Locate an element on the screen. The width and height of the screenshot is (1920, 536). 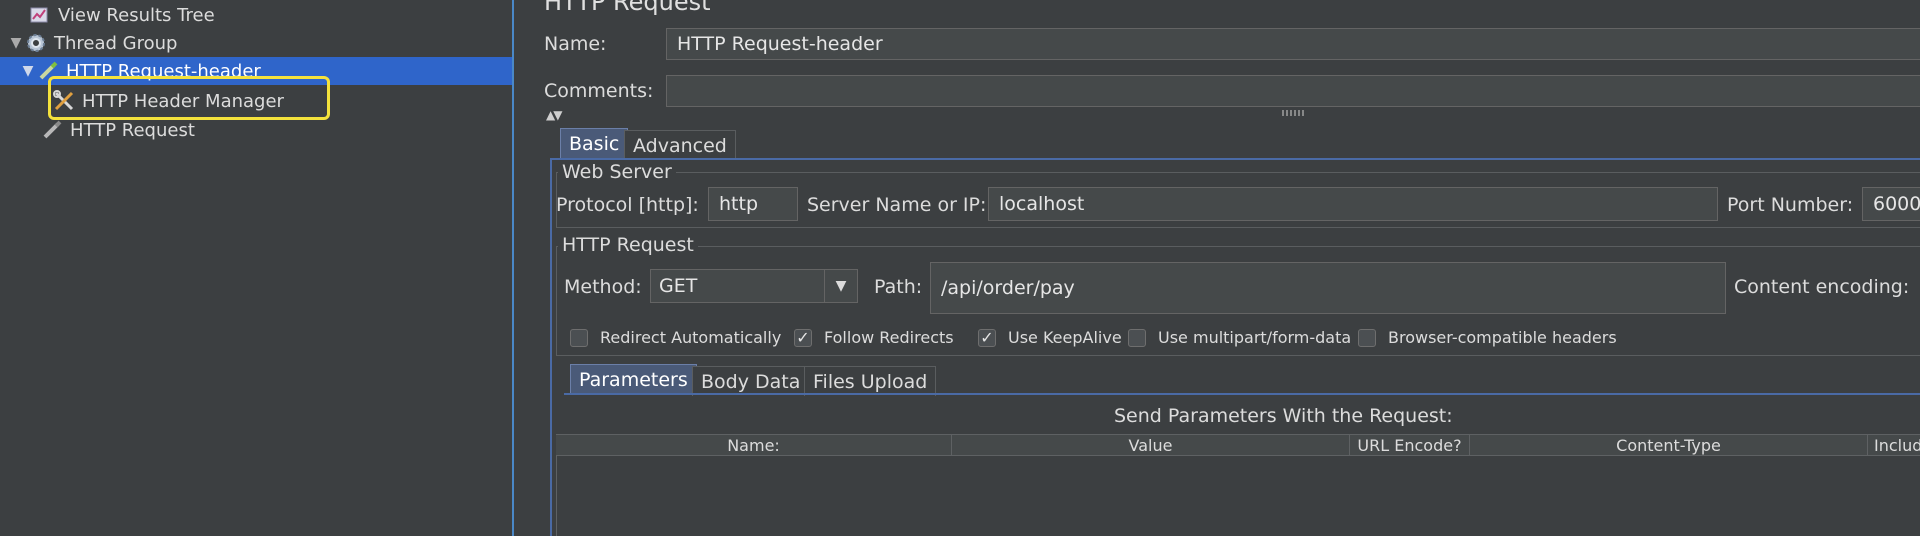
path-label: Path: is located at coordinates (898, 287).